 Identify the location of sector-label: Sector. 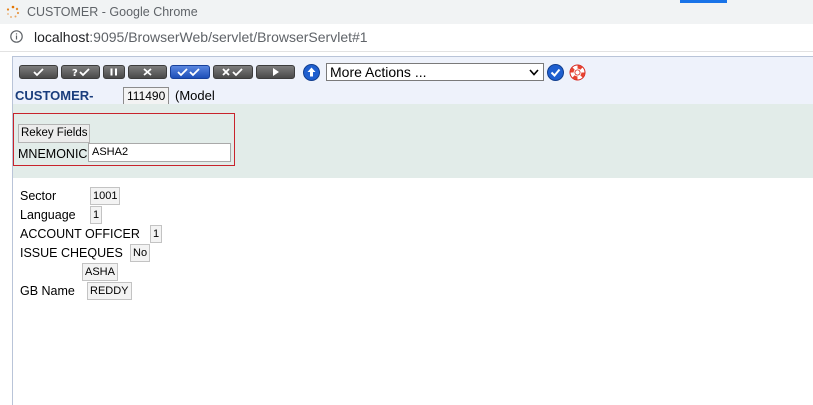
(38, 196).